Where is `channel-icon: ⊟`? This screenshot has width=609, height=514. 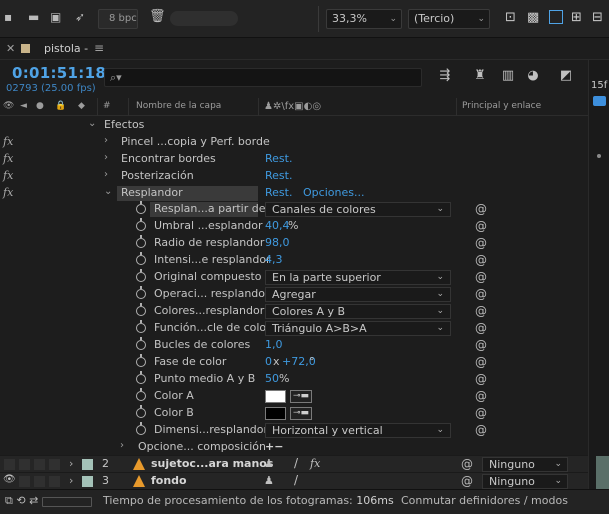 channel-icon: ⊟ is located at coordinates (599, 17).